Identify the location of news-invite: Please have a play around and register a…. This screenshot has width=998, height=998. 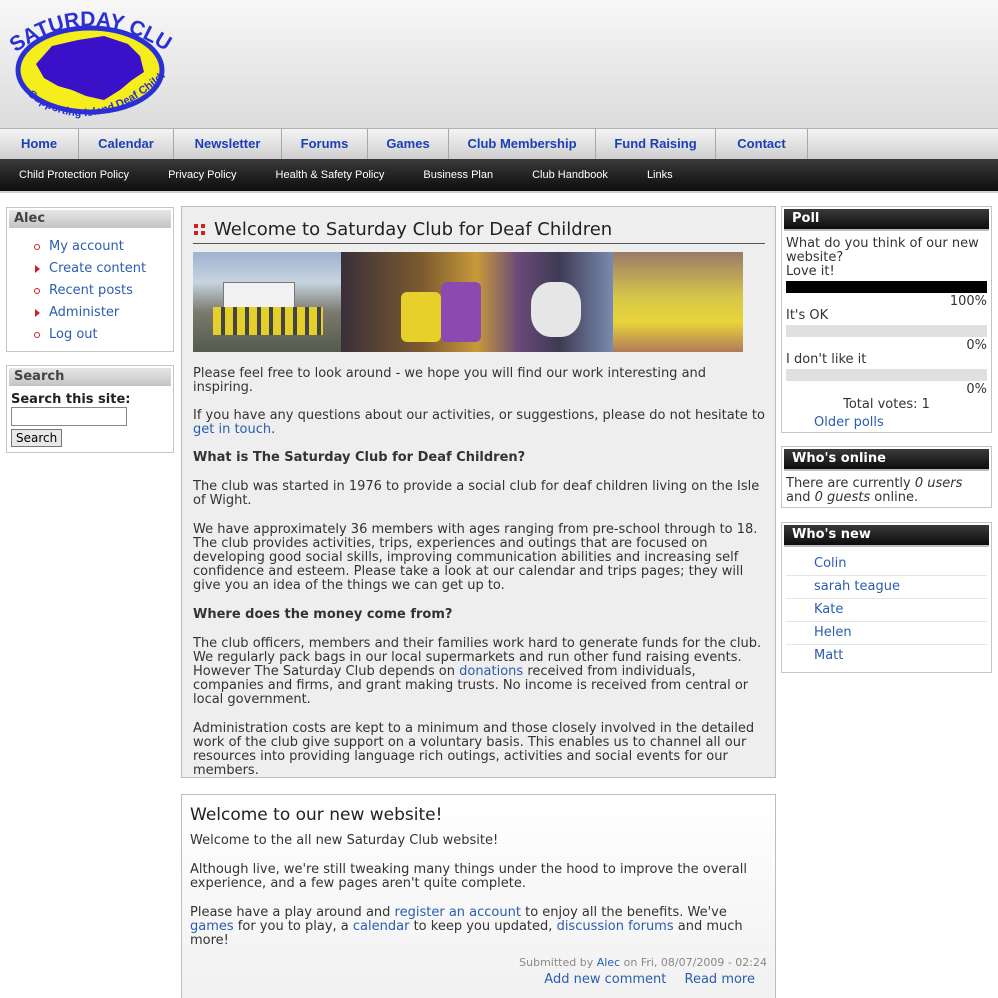
(466, 926).